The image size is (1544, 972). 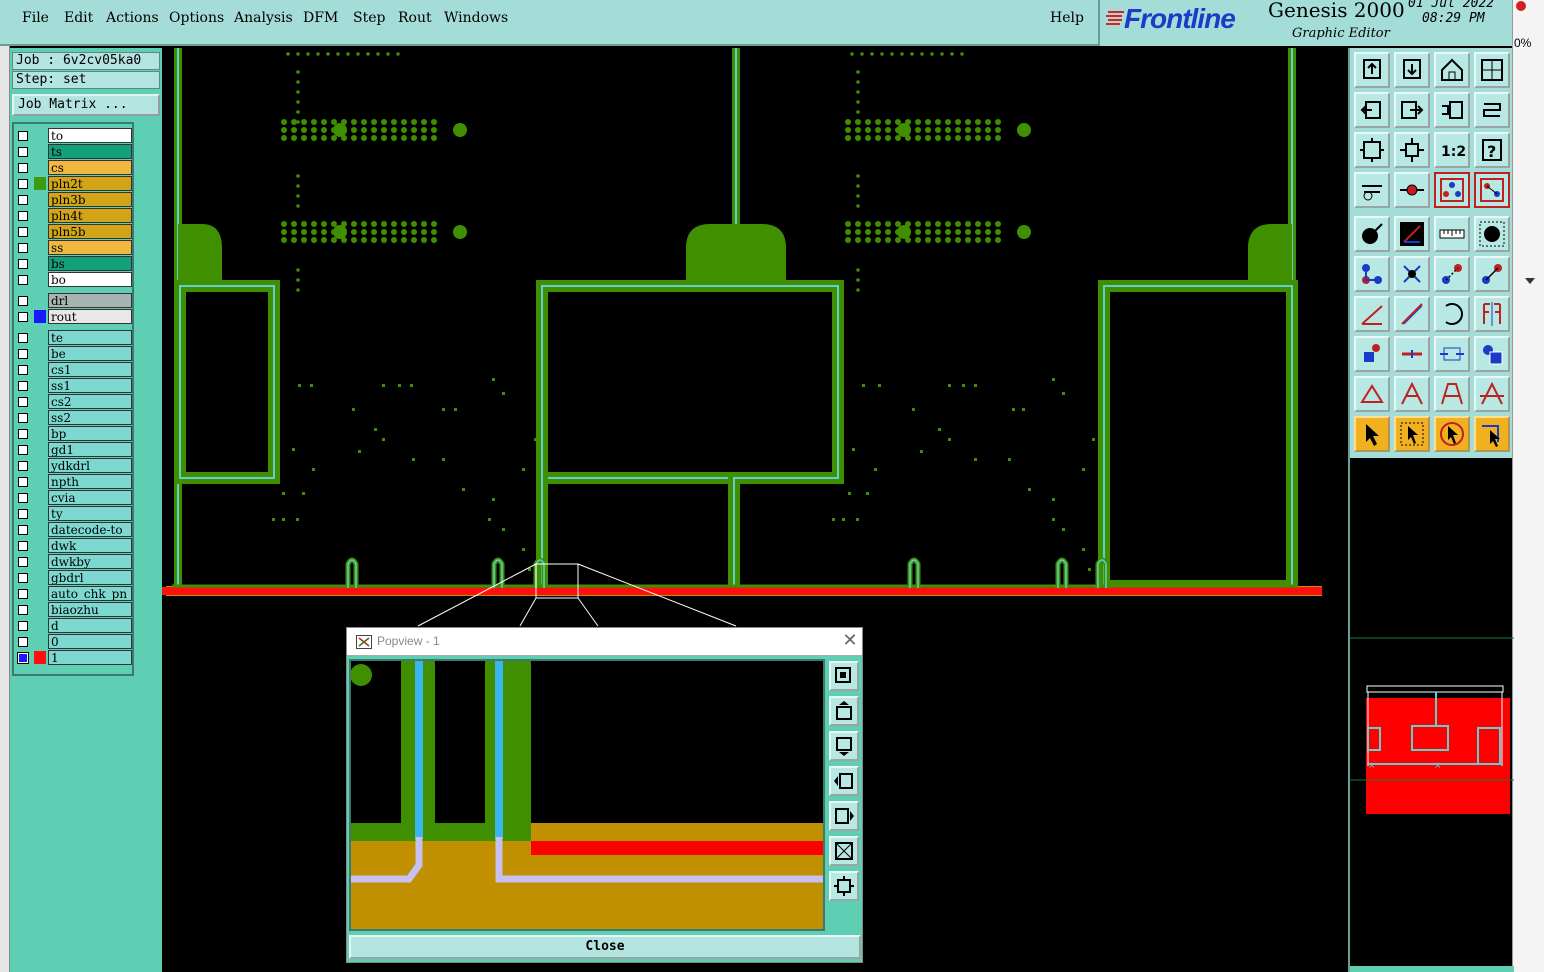 I want to click on layer-row-pln5b: pln5b, so click(x=73, y=231).